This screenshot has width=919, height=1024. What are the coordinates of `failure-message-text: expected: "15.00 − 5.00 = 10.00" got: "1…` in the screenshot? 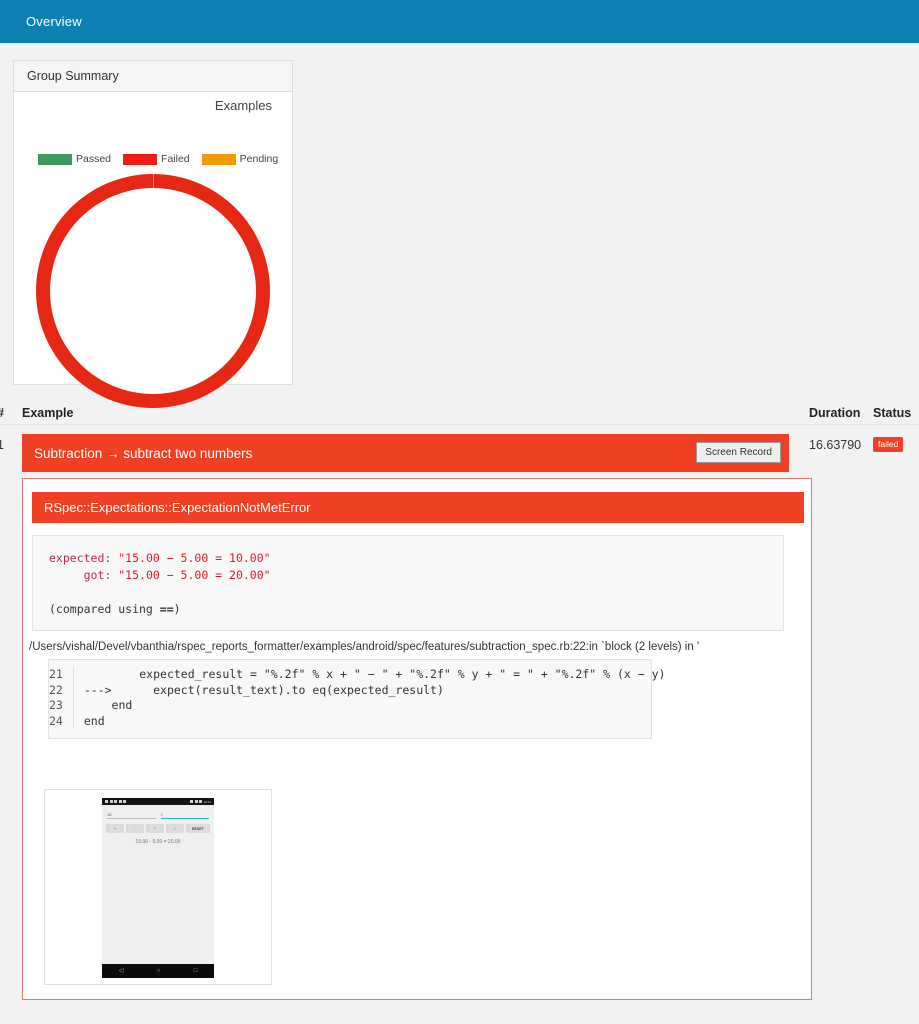 It's located at (416, 584).